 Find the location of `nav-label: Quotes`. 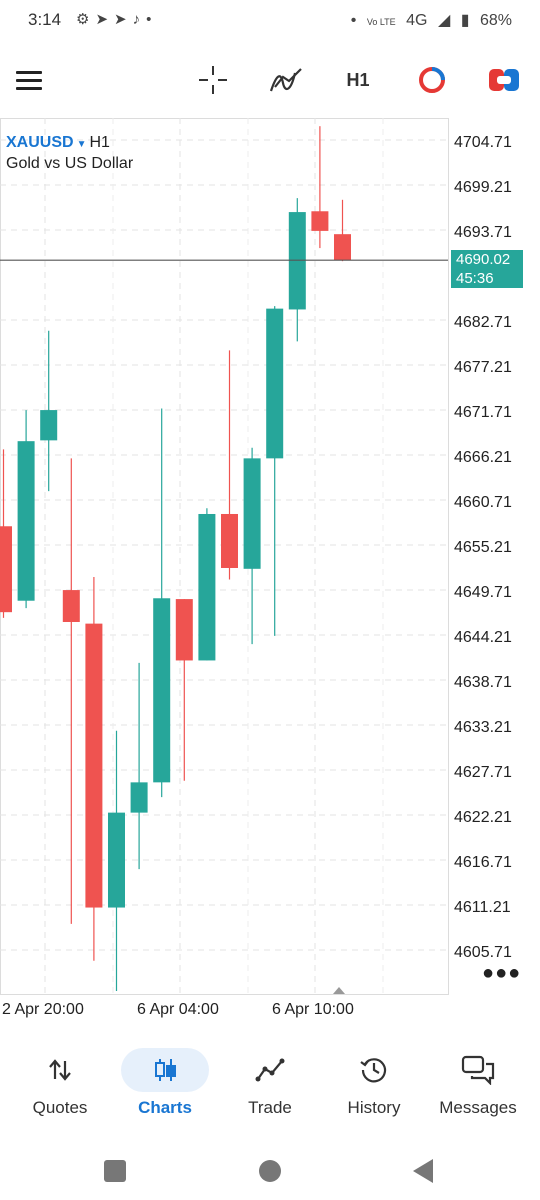

nav-label: Quotes is located at coordinates (60, 1107).